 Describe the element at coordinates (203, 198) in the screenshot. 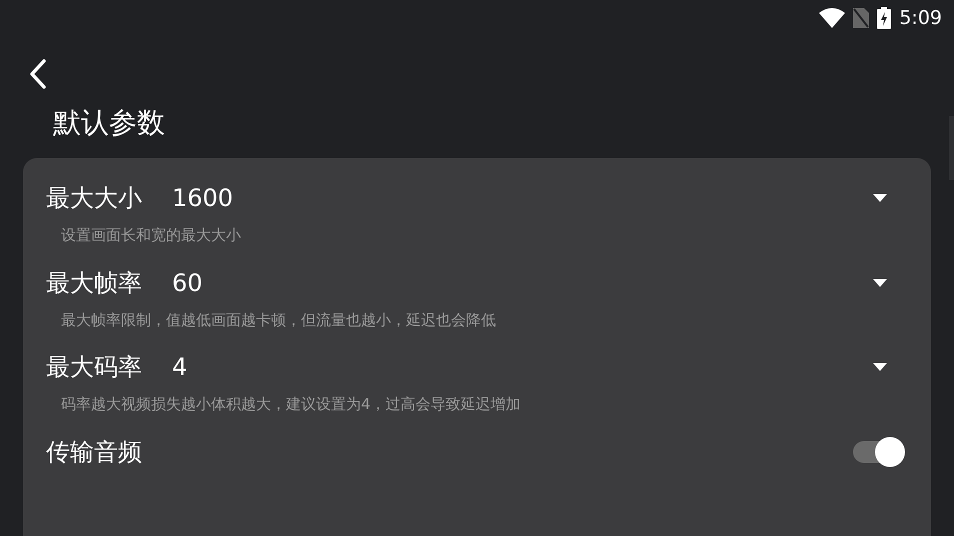

I see `setting-value: 1600` at that location.